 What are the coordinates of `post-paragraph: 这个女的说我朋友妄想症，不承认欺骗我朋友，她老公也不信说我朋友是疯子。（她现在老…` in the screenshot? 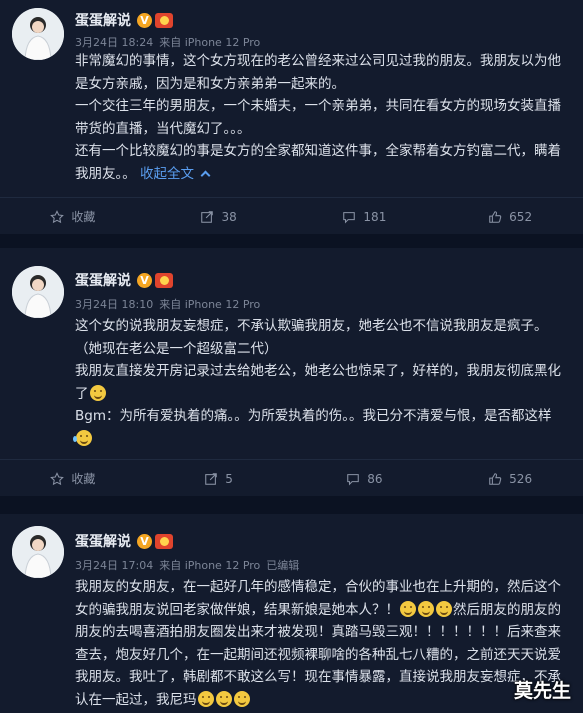 It's located at (311, 337).